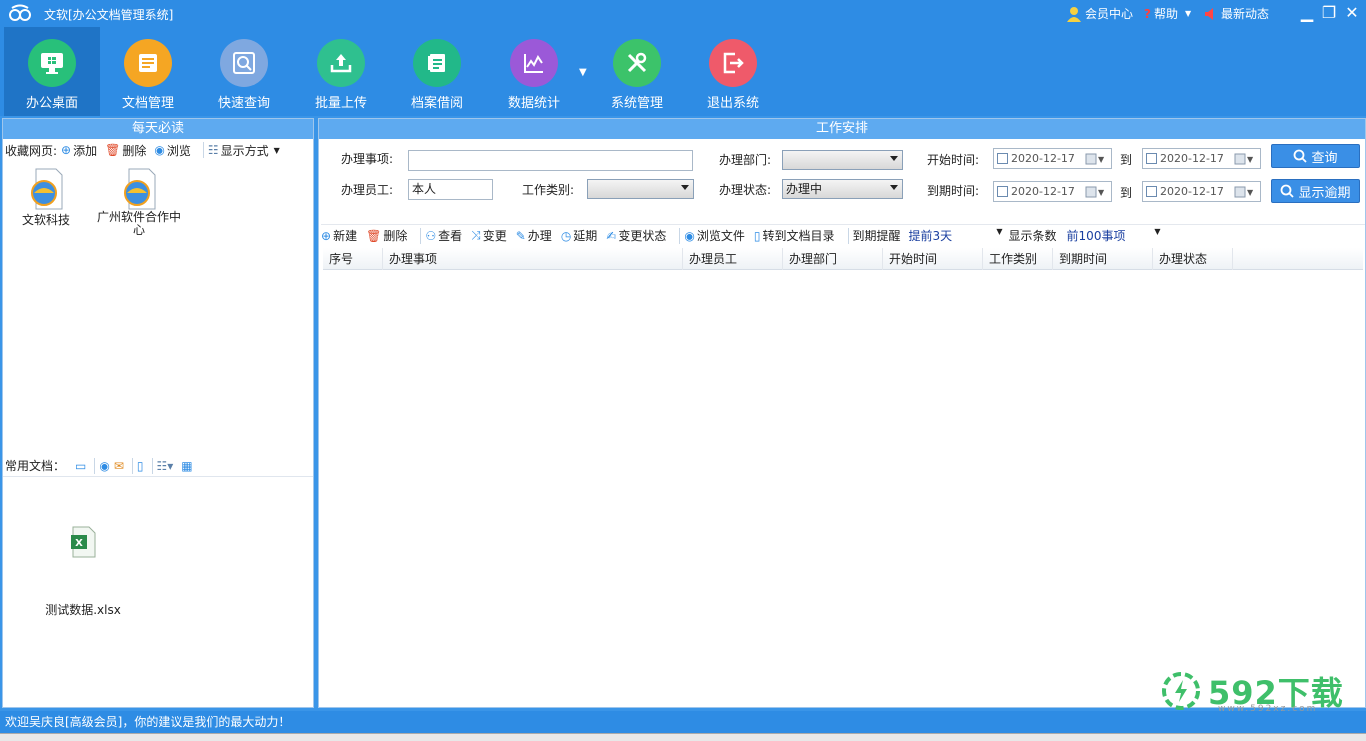 This screenshot has height=741, width=1366. I want to click on new-button: ⊕ 新建, so click(339, 235).